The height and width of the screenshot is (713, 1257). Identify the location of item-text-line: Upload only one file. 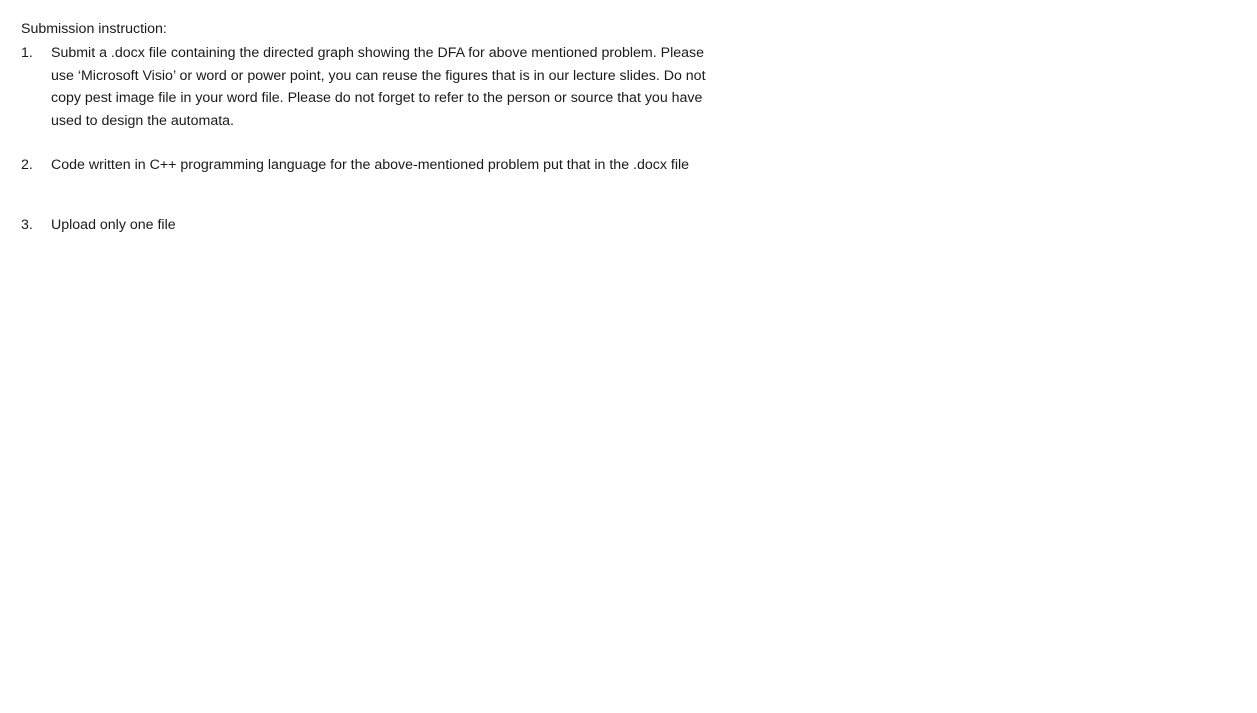
(113, 225).